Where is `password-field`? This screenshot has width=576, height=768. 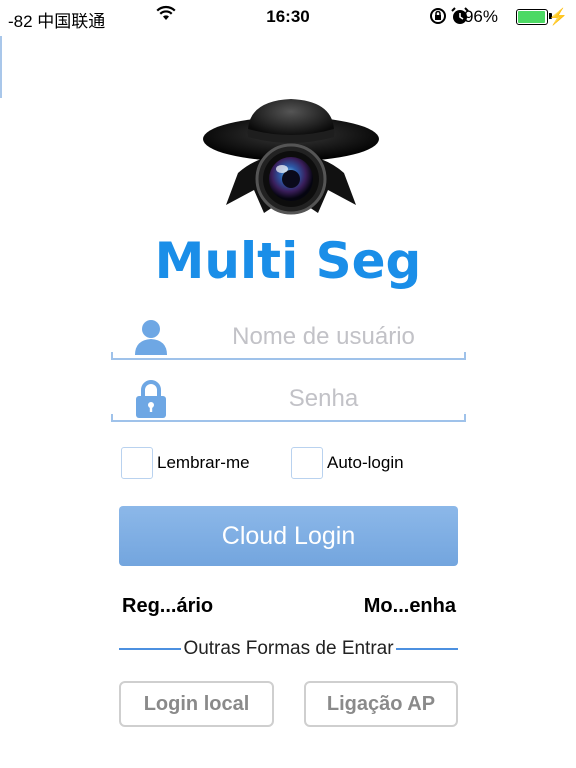
password-field is located at coordinates (288, 399).